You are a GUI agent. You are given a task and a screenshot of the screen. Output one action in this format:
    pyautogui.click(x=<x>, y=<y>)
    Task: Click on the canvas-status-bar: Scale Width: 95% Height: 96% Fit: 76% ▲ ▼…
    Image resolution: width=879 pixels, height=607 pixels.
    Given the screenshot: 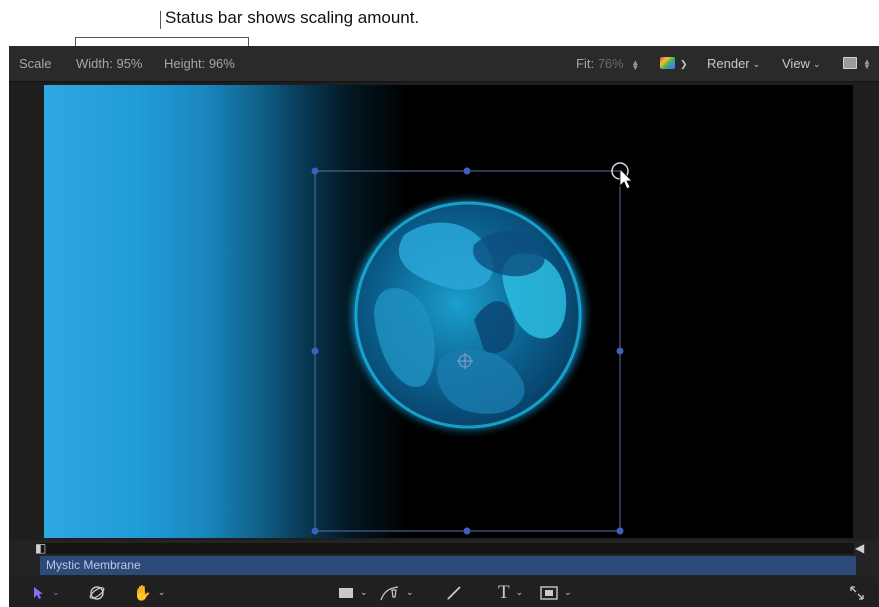 What is the action you would take?
    pyautogui.click(x=444, y=64)
    